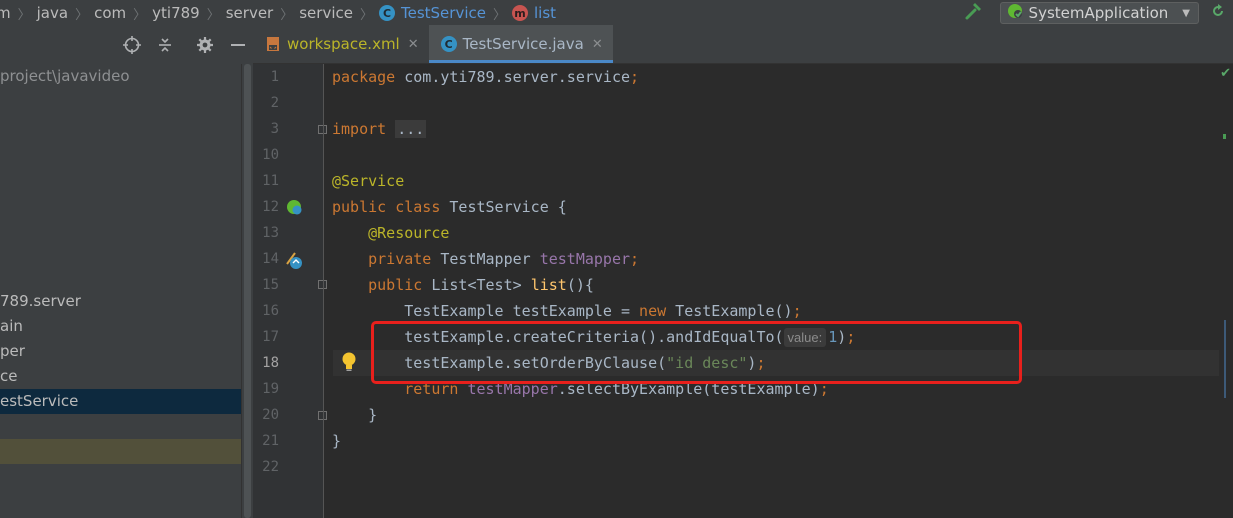  Describe the element at coordinates (249, 13) in the screenshot. I see `breadcrumb-item: server` at that location.